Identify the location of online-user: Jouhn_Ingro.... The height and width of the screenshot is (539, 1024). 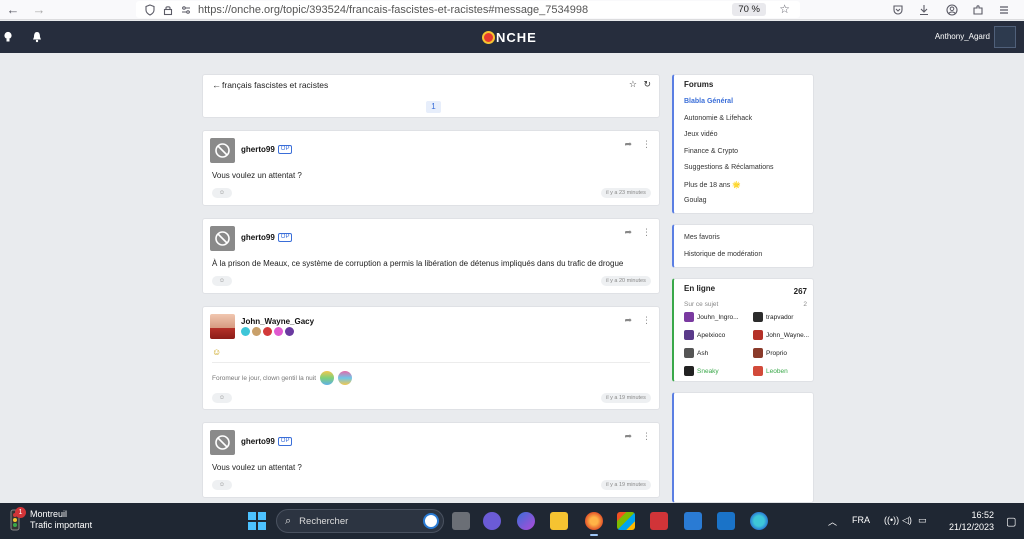
(711, 317).